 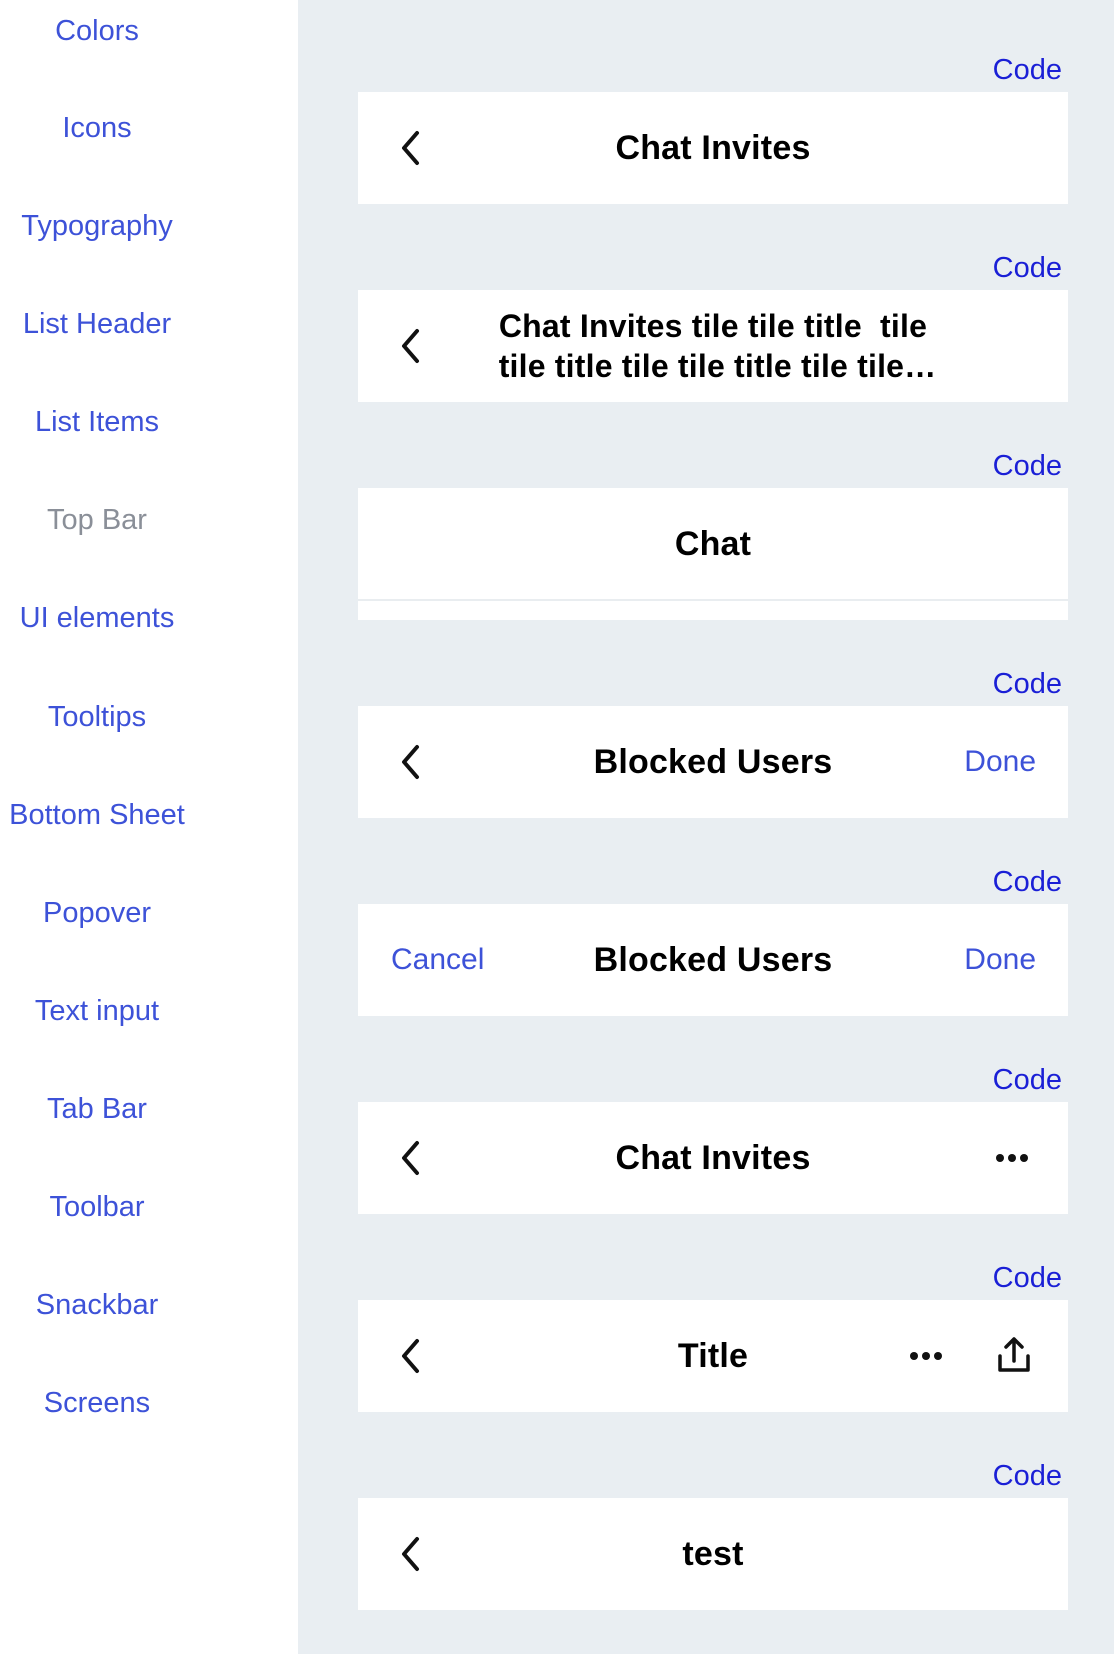 What do you see at coordinates (97, 226) in the screenshot?
I see `sidebar-item-typography: Typography` at bounding box center [97, 226].